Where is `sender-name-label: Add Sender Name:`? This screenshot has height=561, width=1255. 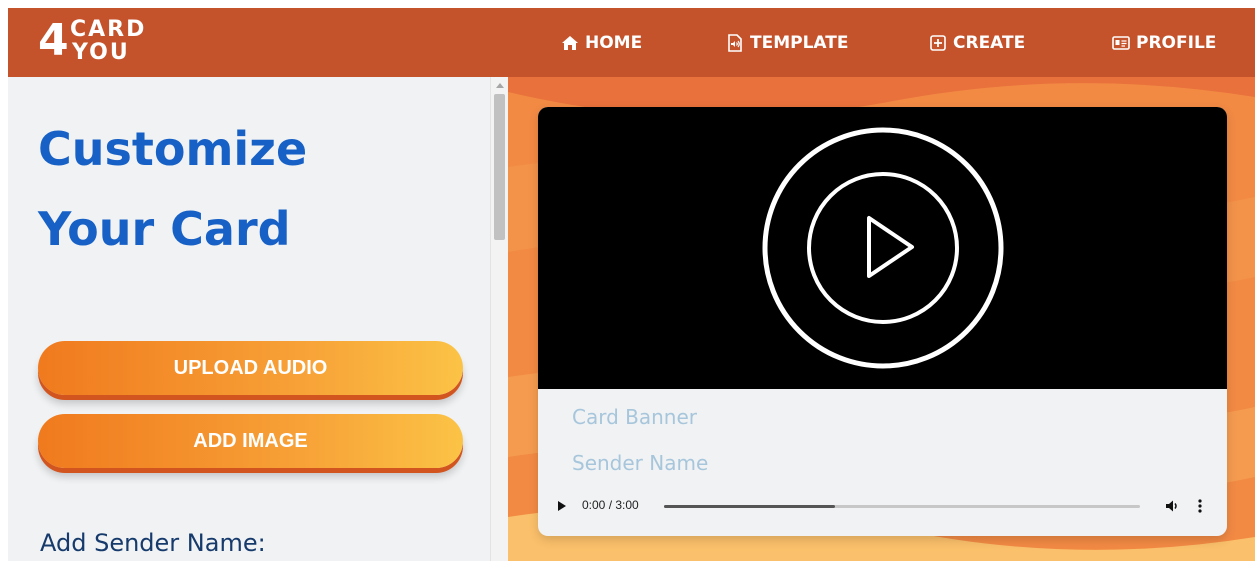 sender-name-label: Add Sender Name: is located at coordinates (153, 543).